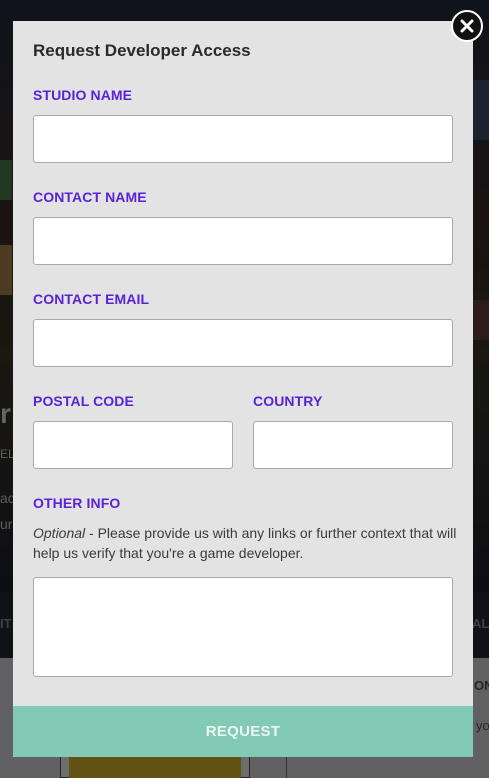 Image resolution: width=489 pixels, height=778 pixels. I want to click on optional-tag: Optional, so click(59, 533).